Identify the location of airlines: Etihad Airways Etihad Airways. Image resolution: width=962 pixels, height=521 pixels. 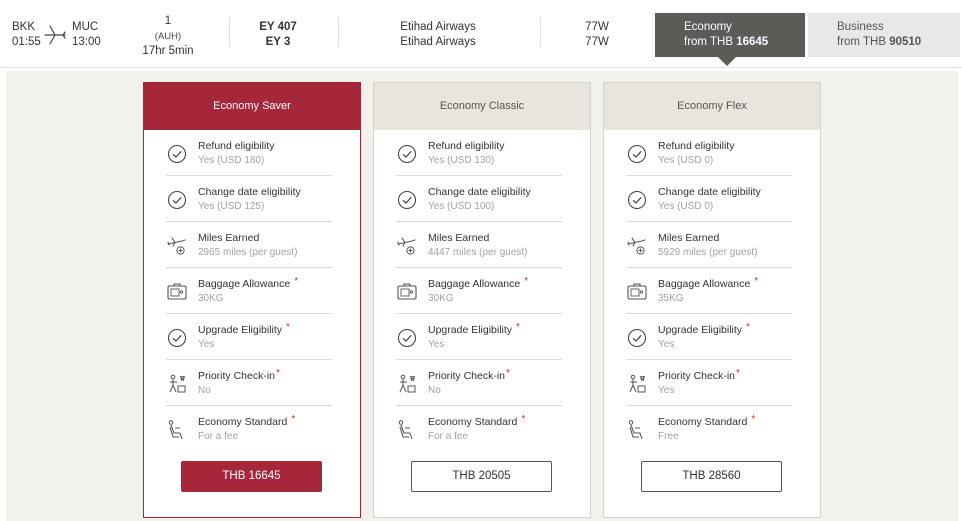
(438, 35).